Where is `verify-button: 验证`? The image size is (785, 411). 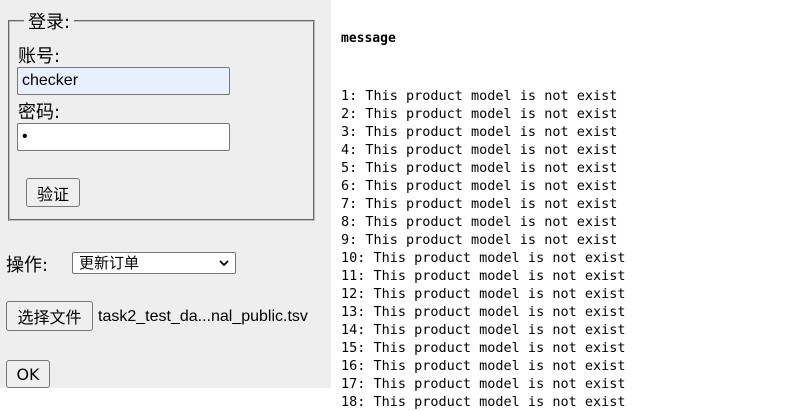
verify-button: 验证 is located at coordinates (53, 192).